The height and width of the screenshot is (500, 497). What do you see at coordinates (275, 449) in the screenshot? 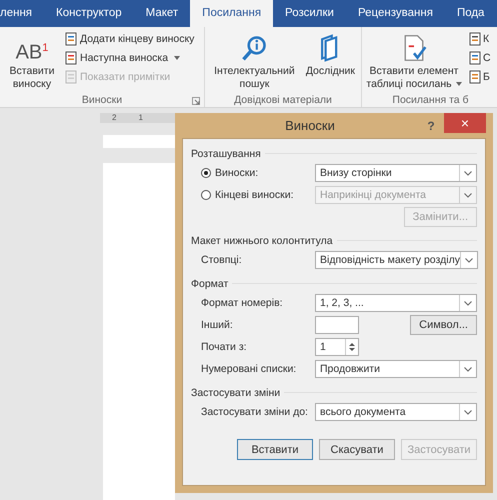
I see `dialog-button: Вставити` at bounding box center [275, 449].